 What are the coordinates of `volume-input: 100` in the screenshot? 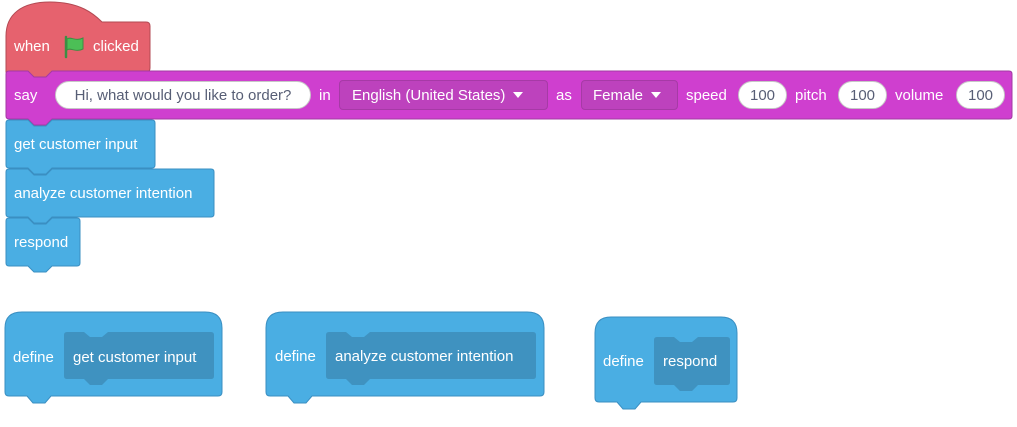 It's located at (980, 95).